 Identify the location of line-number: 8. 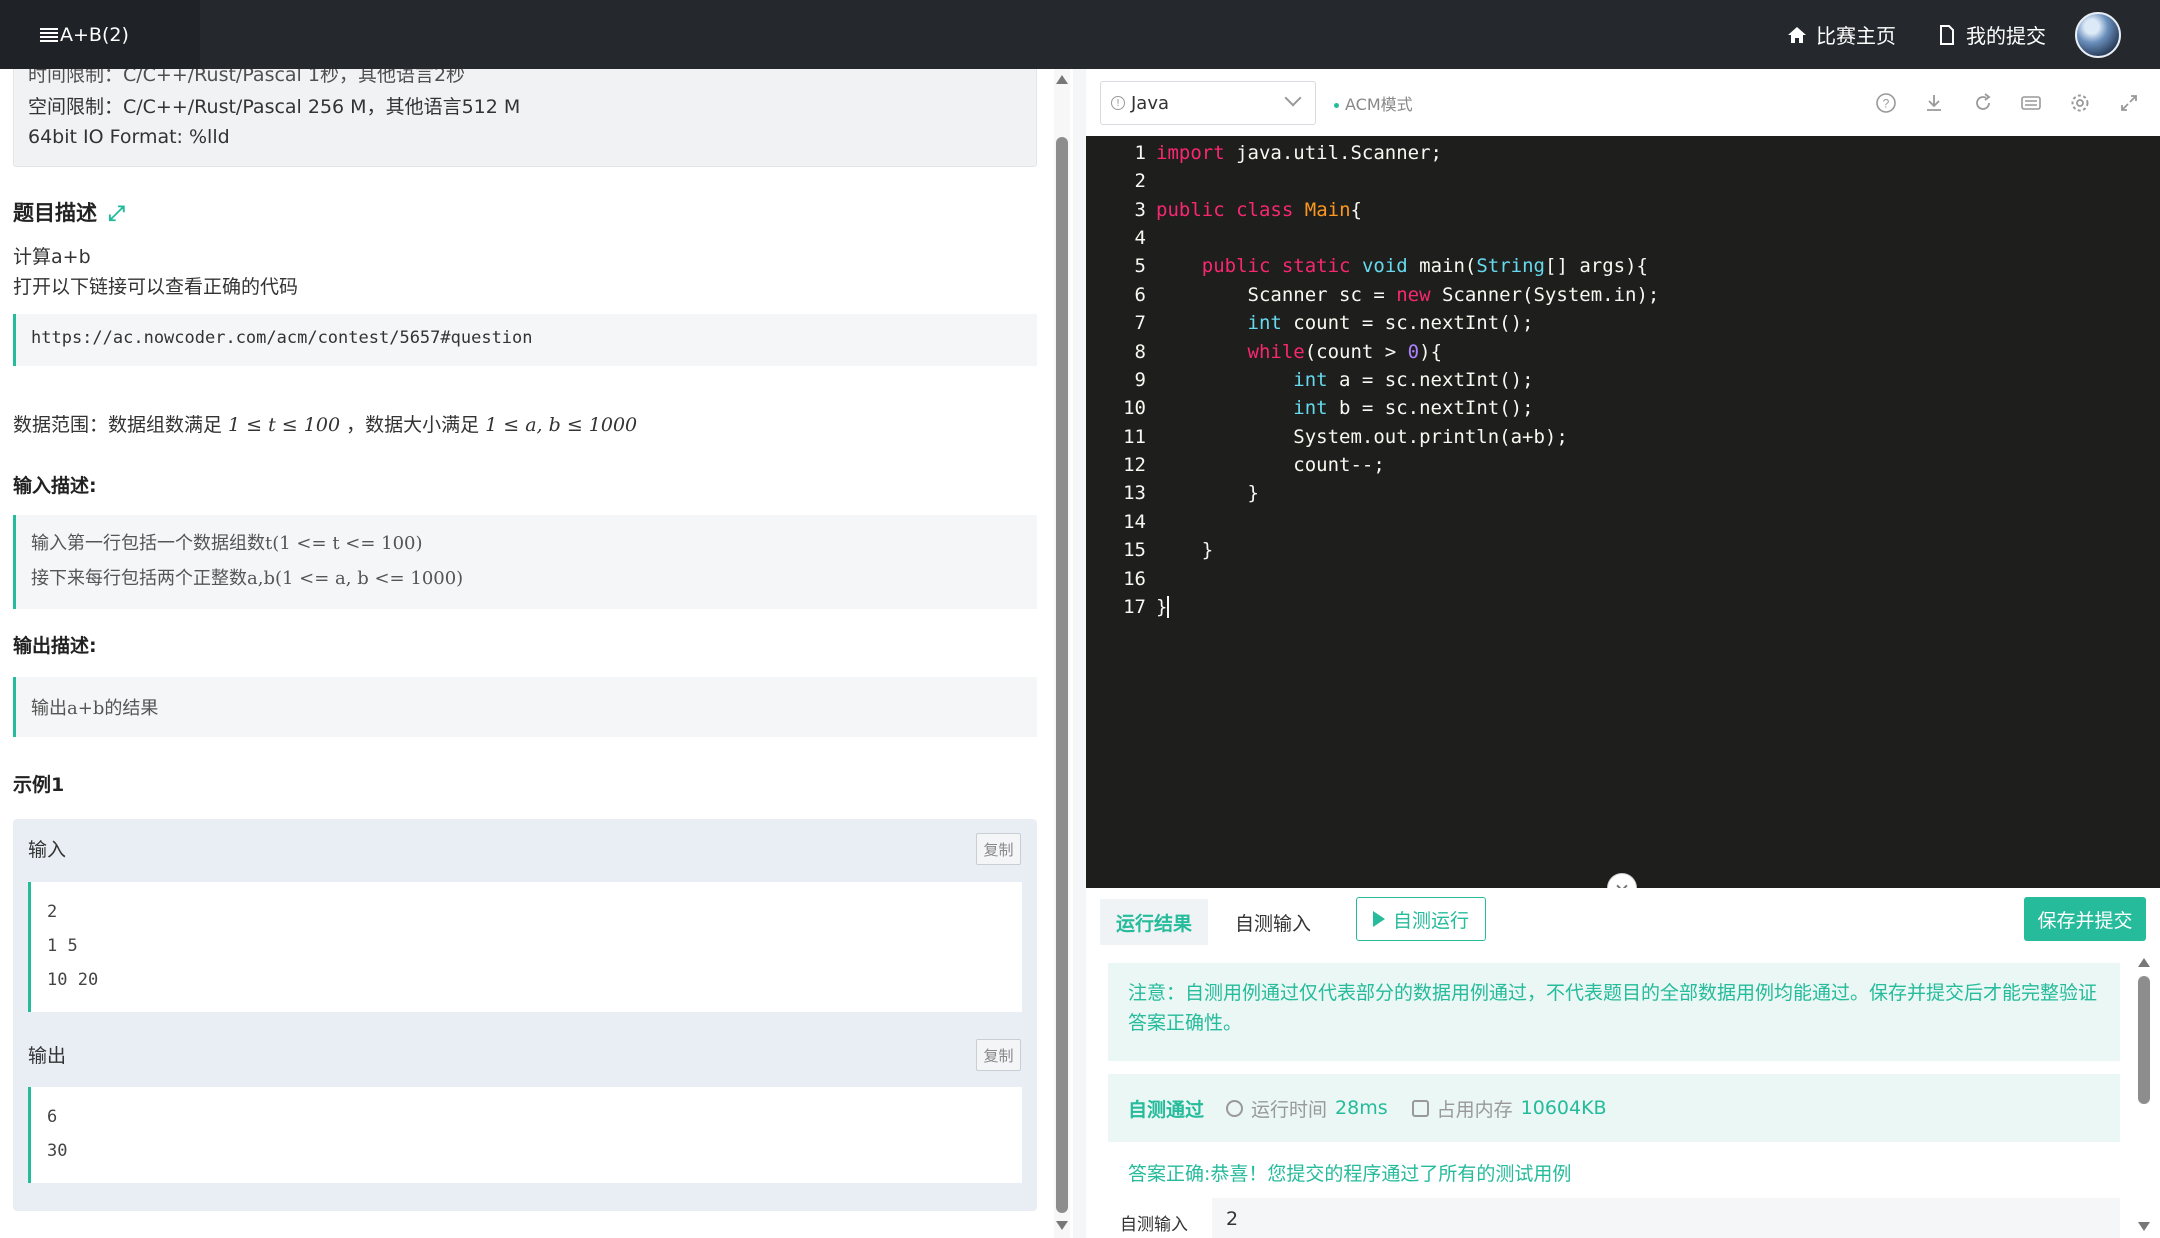
(1140, 352).